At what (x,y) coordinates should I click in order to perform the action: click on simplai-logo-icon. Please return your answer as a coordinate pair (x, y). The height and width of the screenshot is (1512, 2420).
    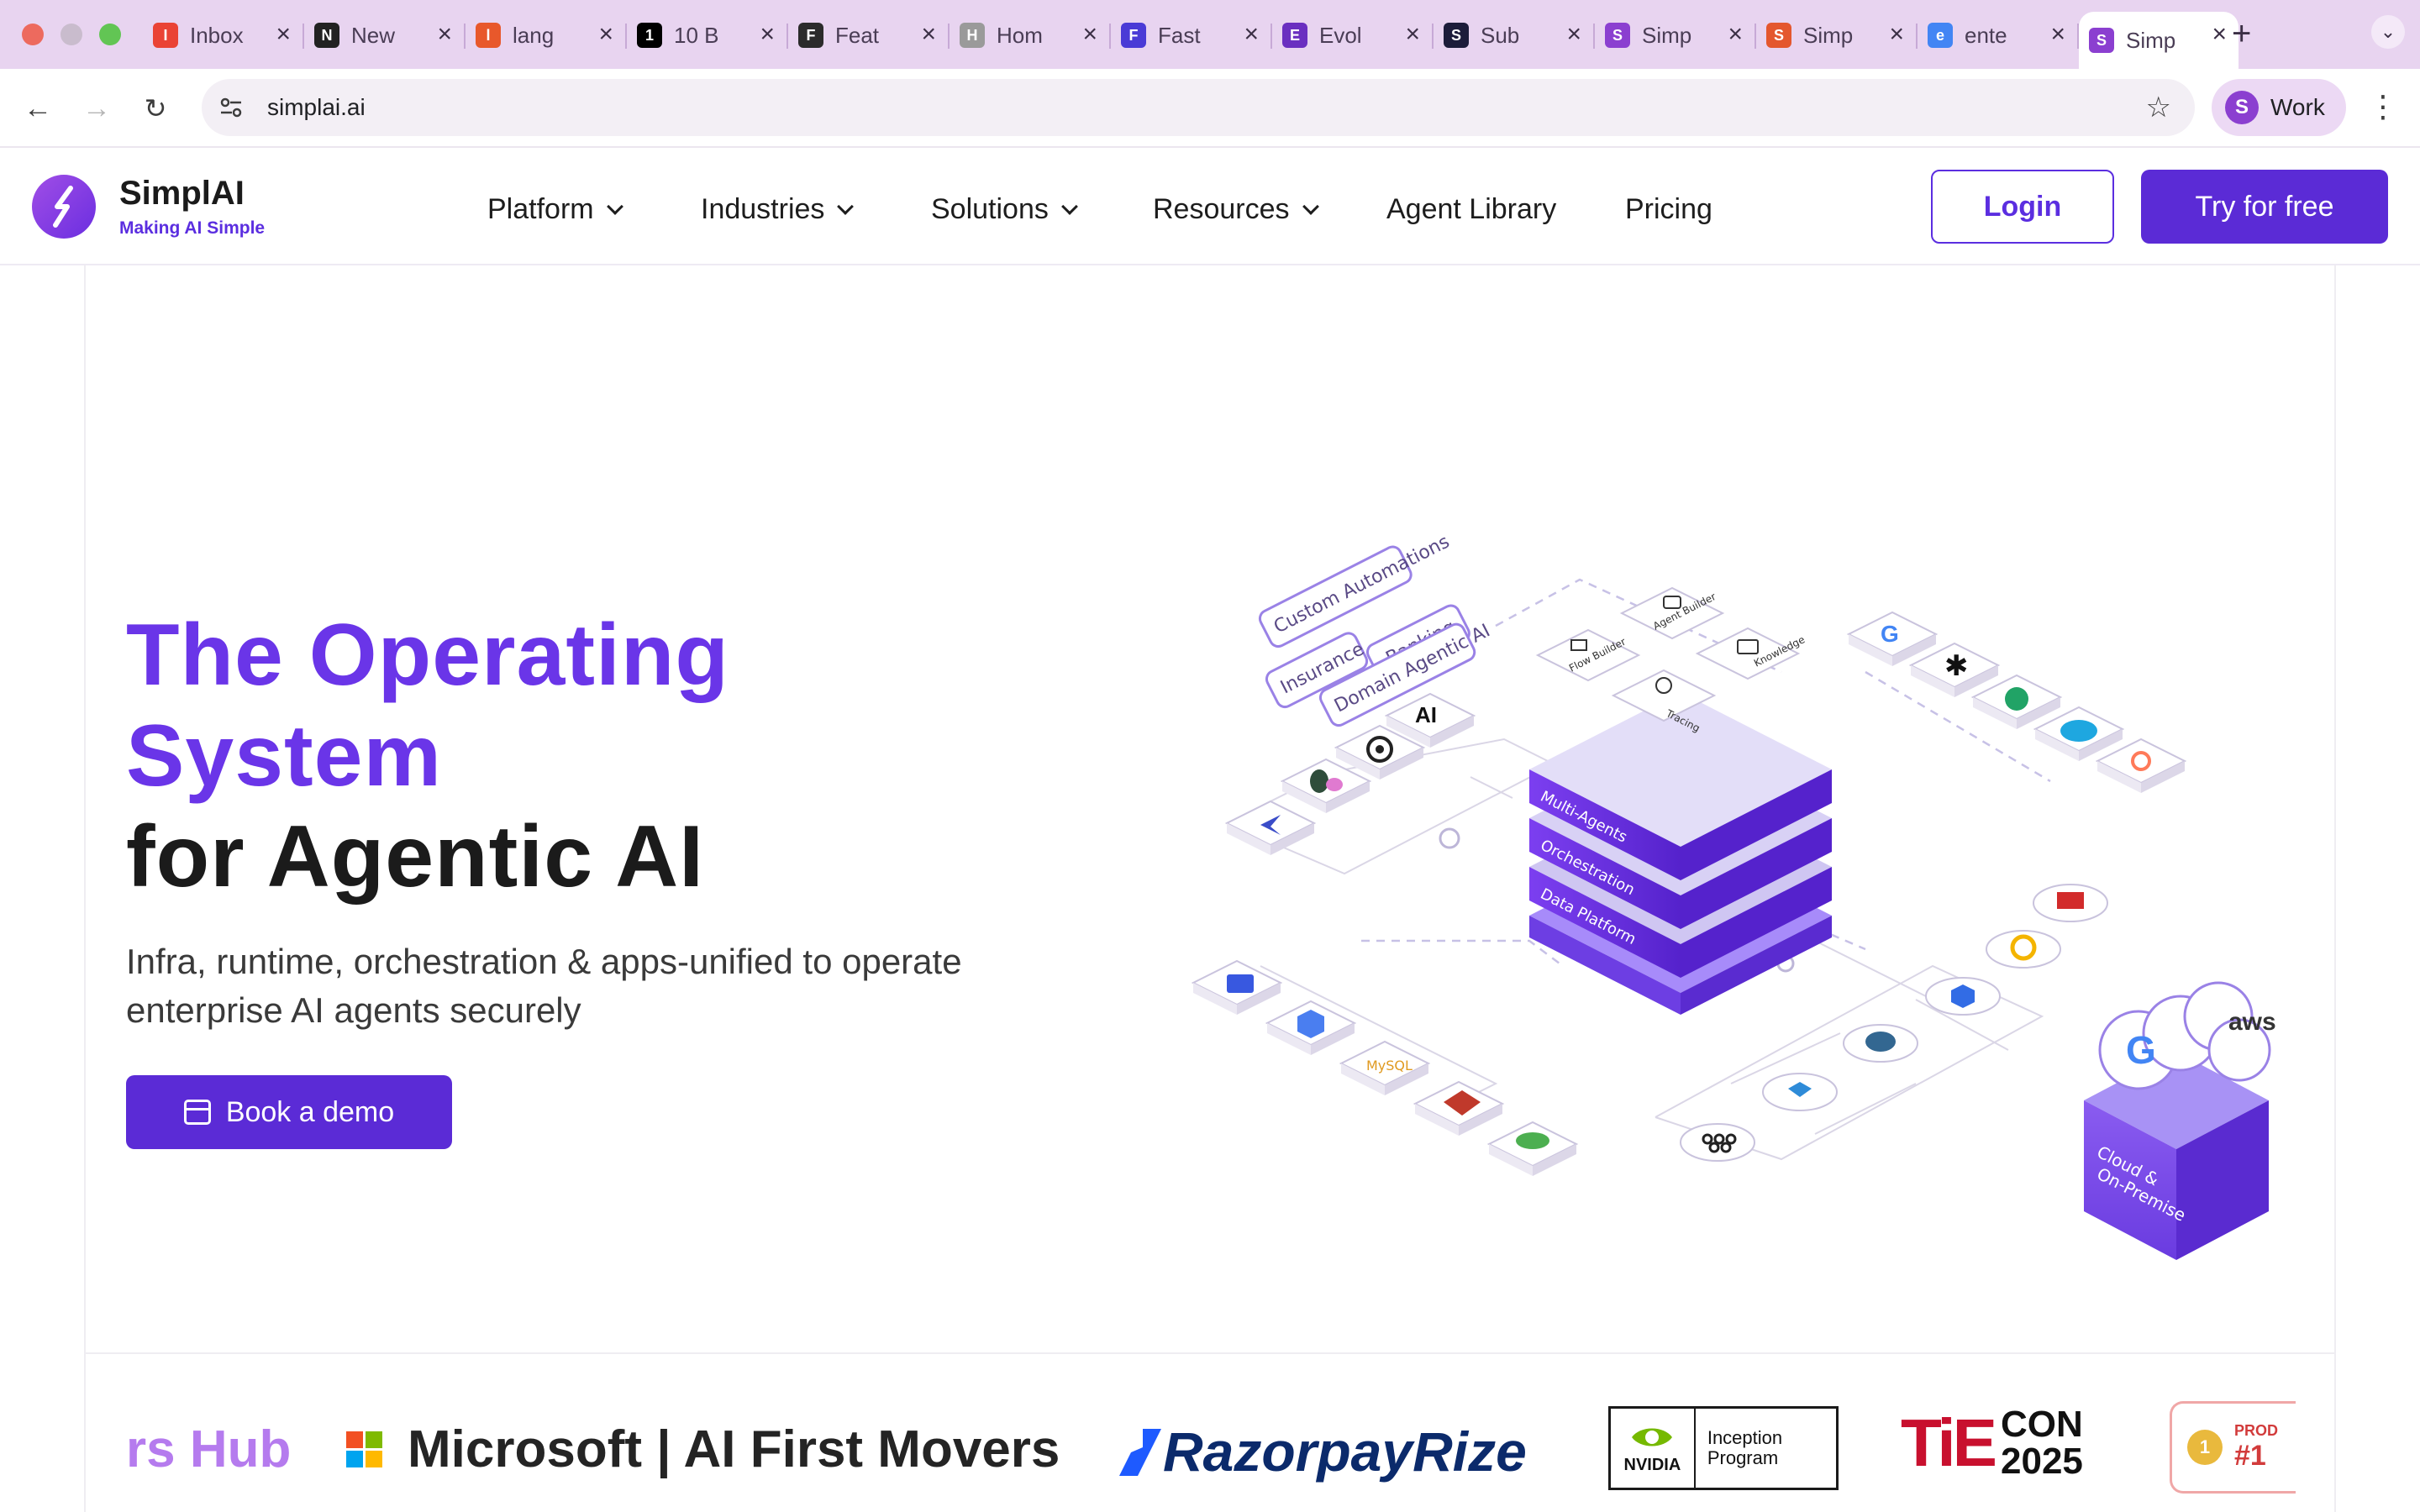
    Looking at the image, I should click on (64, 207).